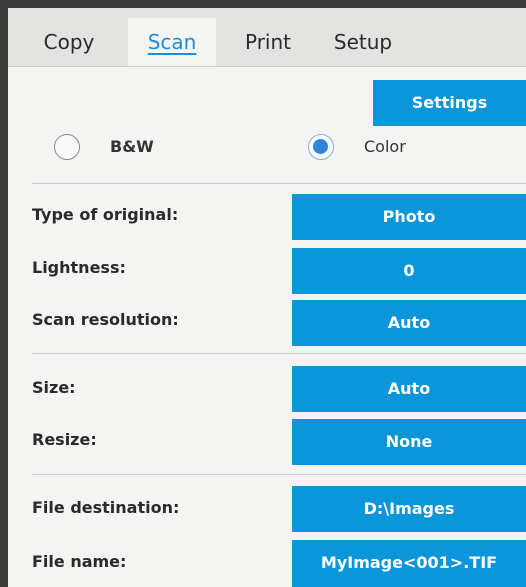  I want to click on file-name-button: MyImage<001>.TIF, so click(409, 563).